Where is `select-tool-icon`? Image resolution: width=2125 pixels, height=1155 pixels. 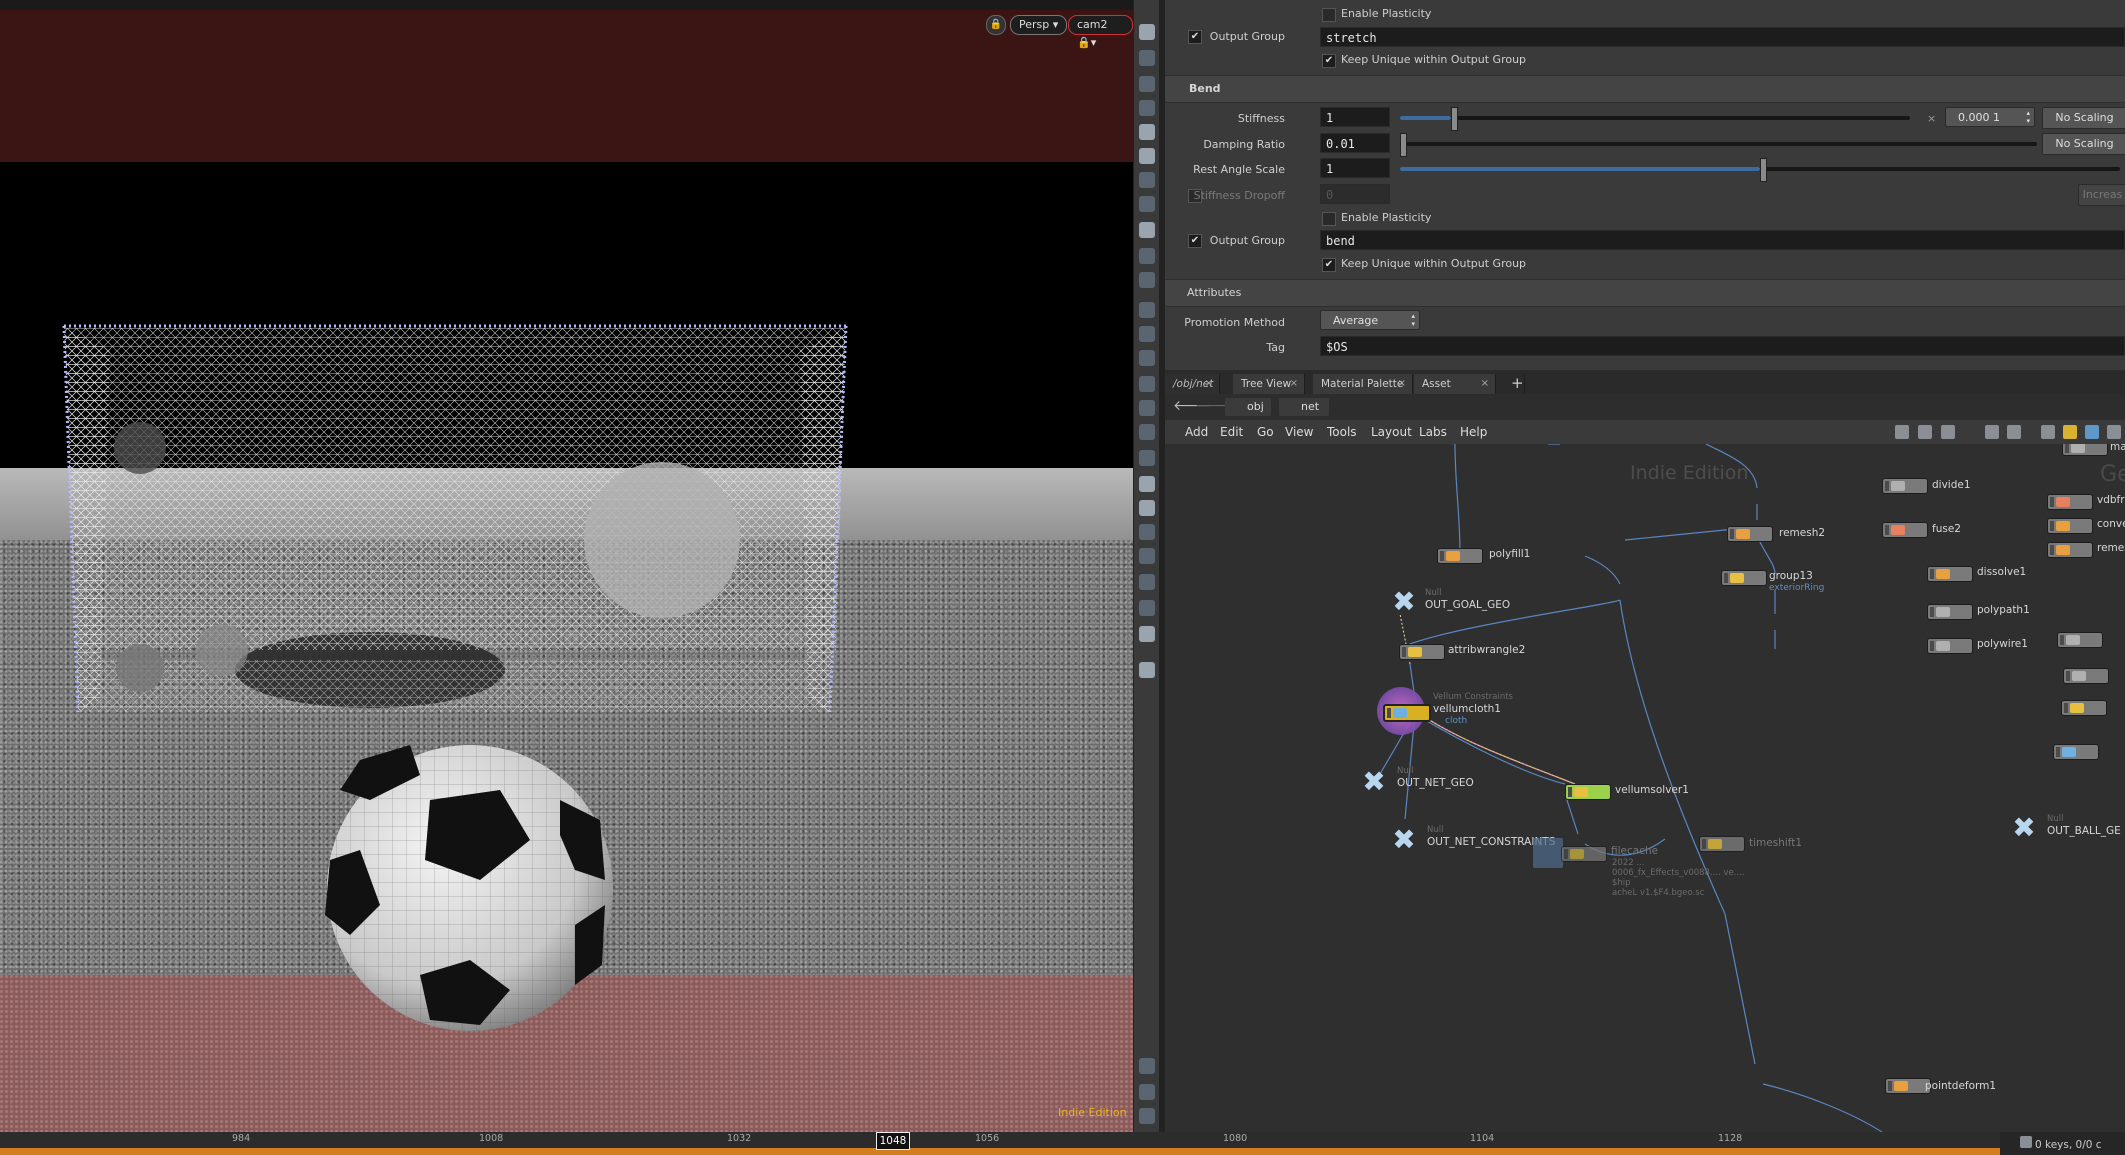 select-tool-icon is located at coordinates (1147, 32).